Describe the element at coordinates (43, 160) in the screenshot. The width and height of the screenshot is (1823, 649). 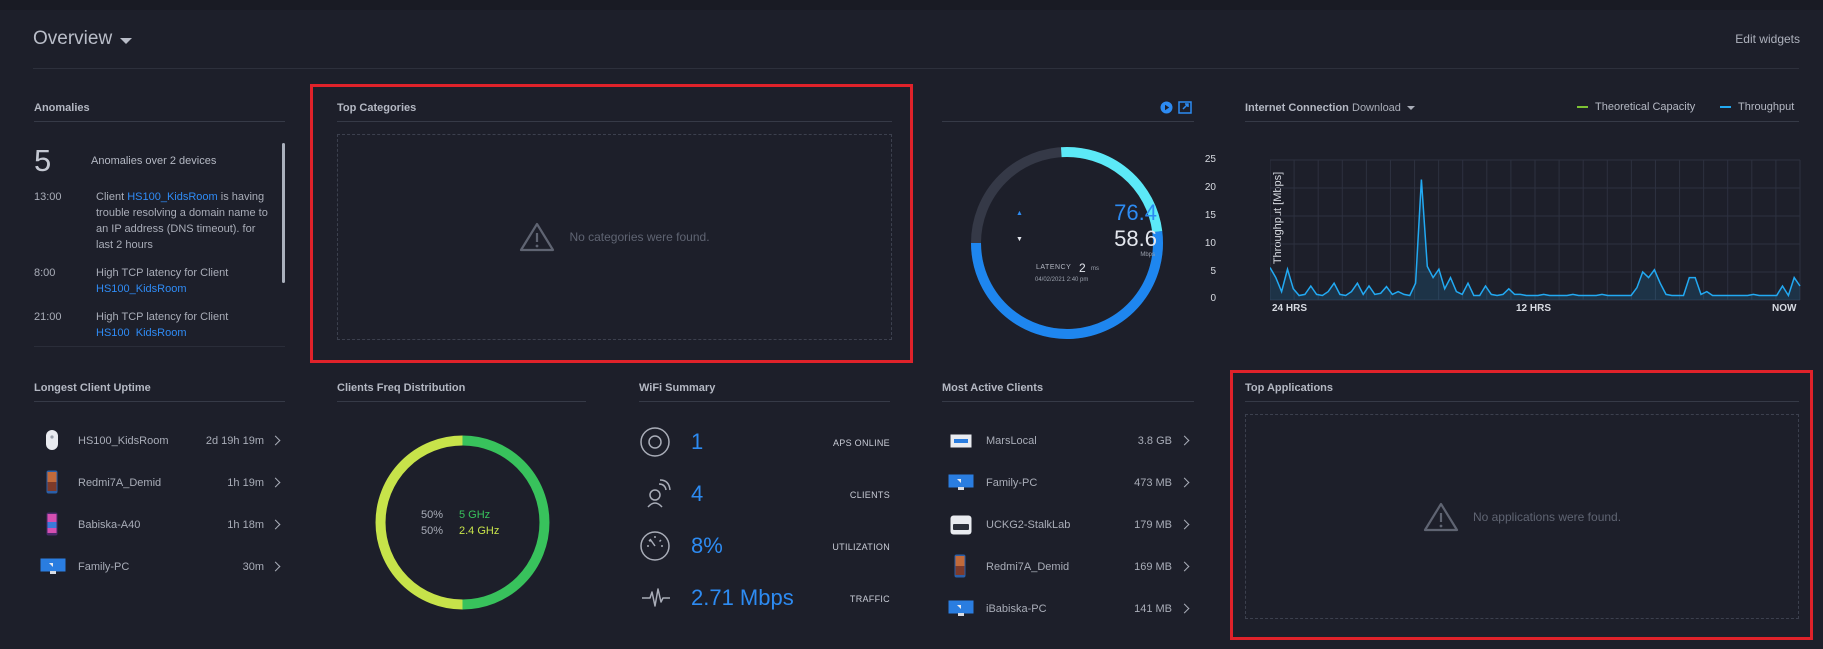
I see `anomalies-count: 5` at that location.